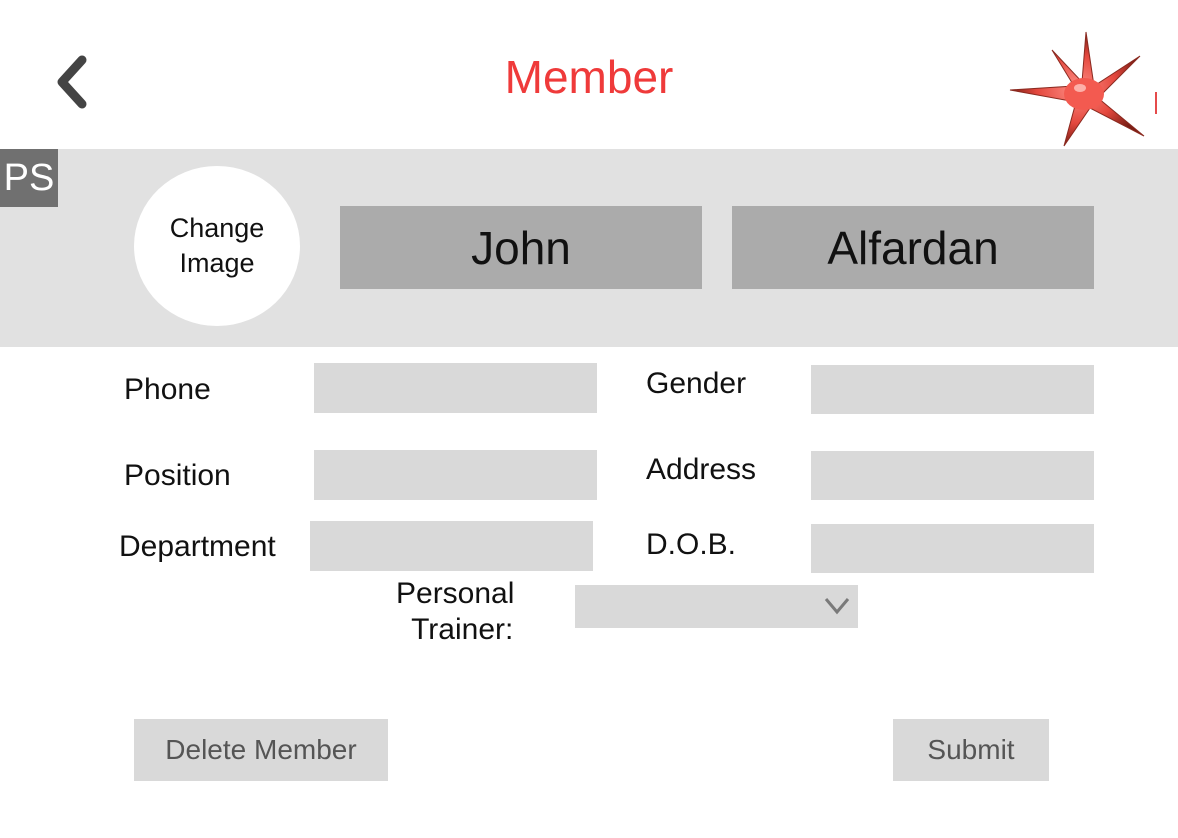 This screenshot has height=838, width=1178. I want to click on trainer-label-line1: Personal, so click(455, 593).